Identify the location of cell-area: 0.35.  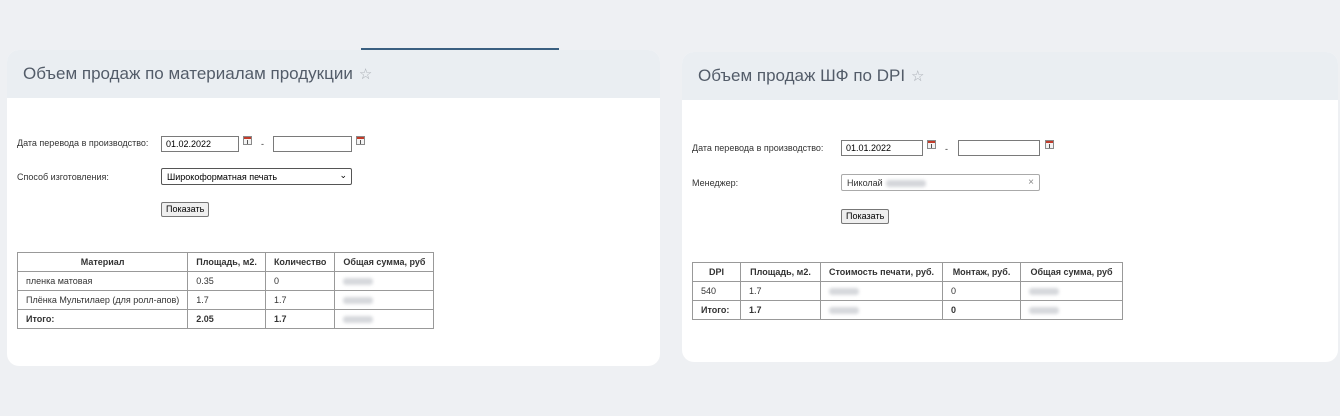
(226, 281).